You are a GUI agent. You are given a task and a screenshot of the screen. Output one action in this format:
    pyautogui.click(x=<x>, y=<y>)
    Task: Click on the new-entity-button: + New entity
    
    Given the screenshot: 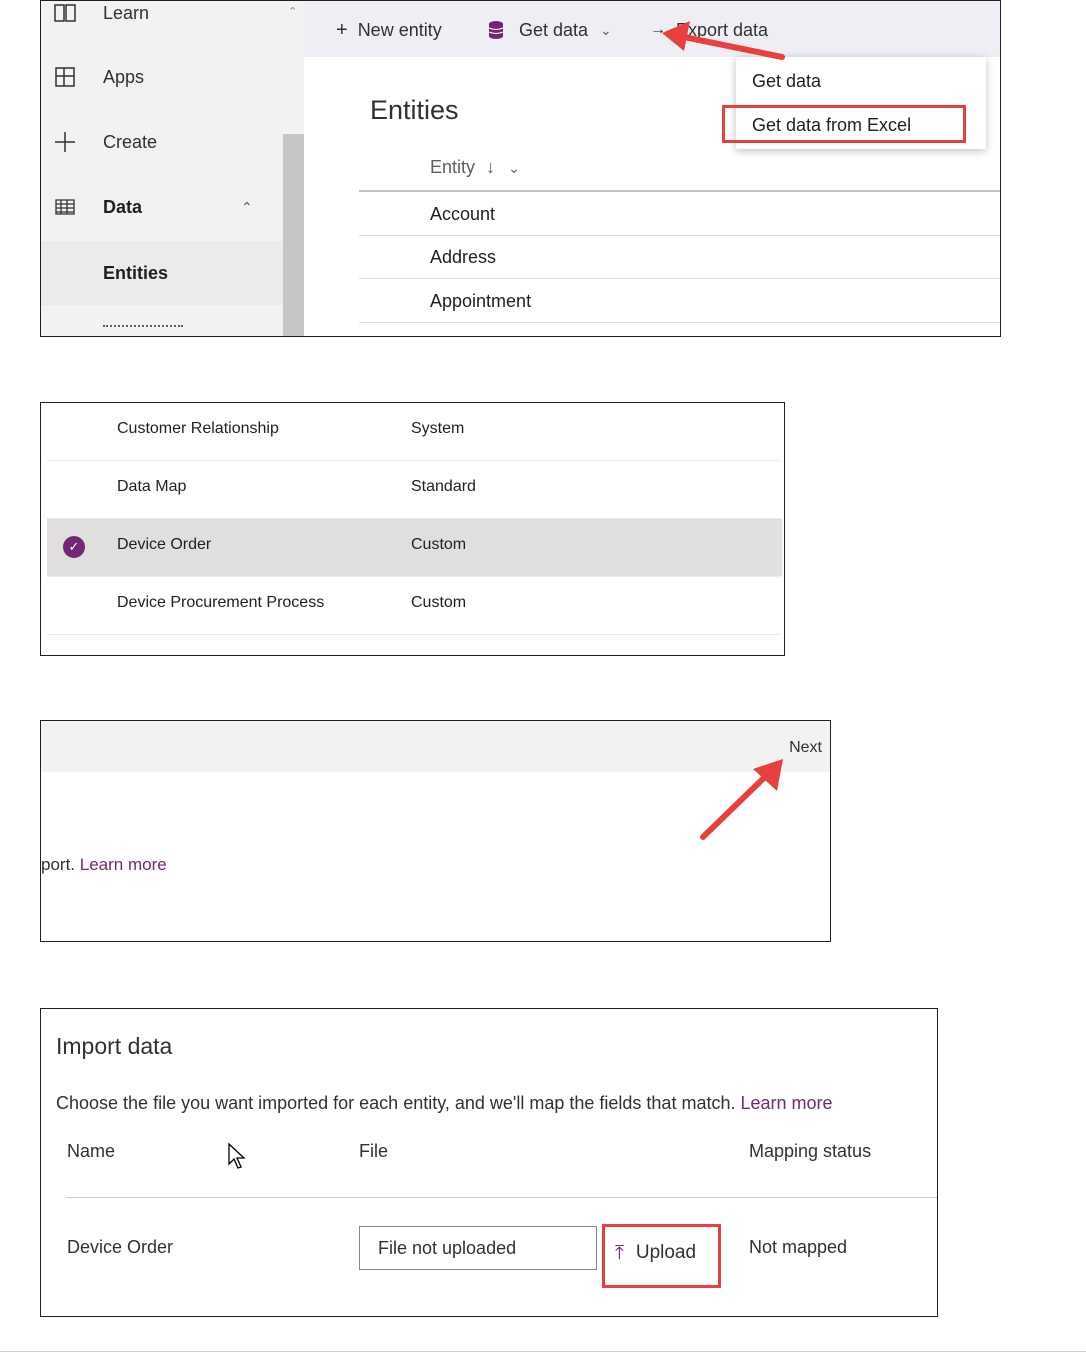 What is the action you would take?
    pyautogui.click(x=389, y=30)
    